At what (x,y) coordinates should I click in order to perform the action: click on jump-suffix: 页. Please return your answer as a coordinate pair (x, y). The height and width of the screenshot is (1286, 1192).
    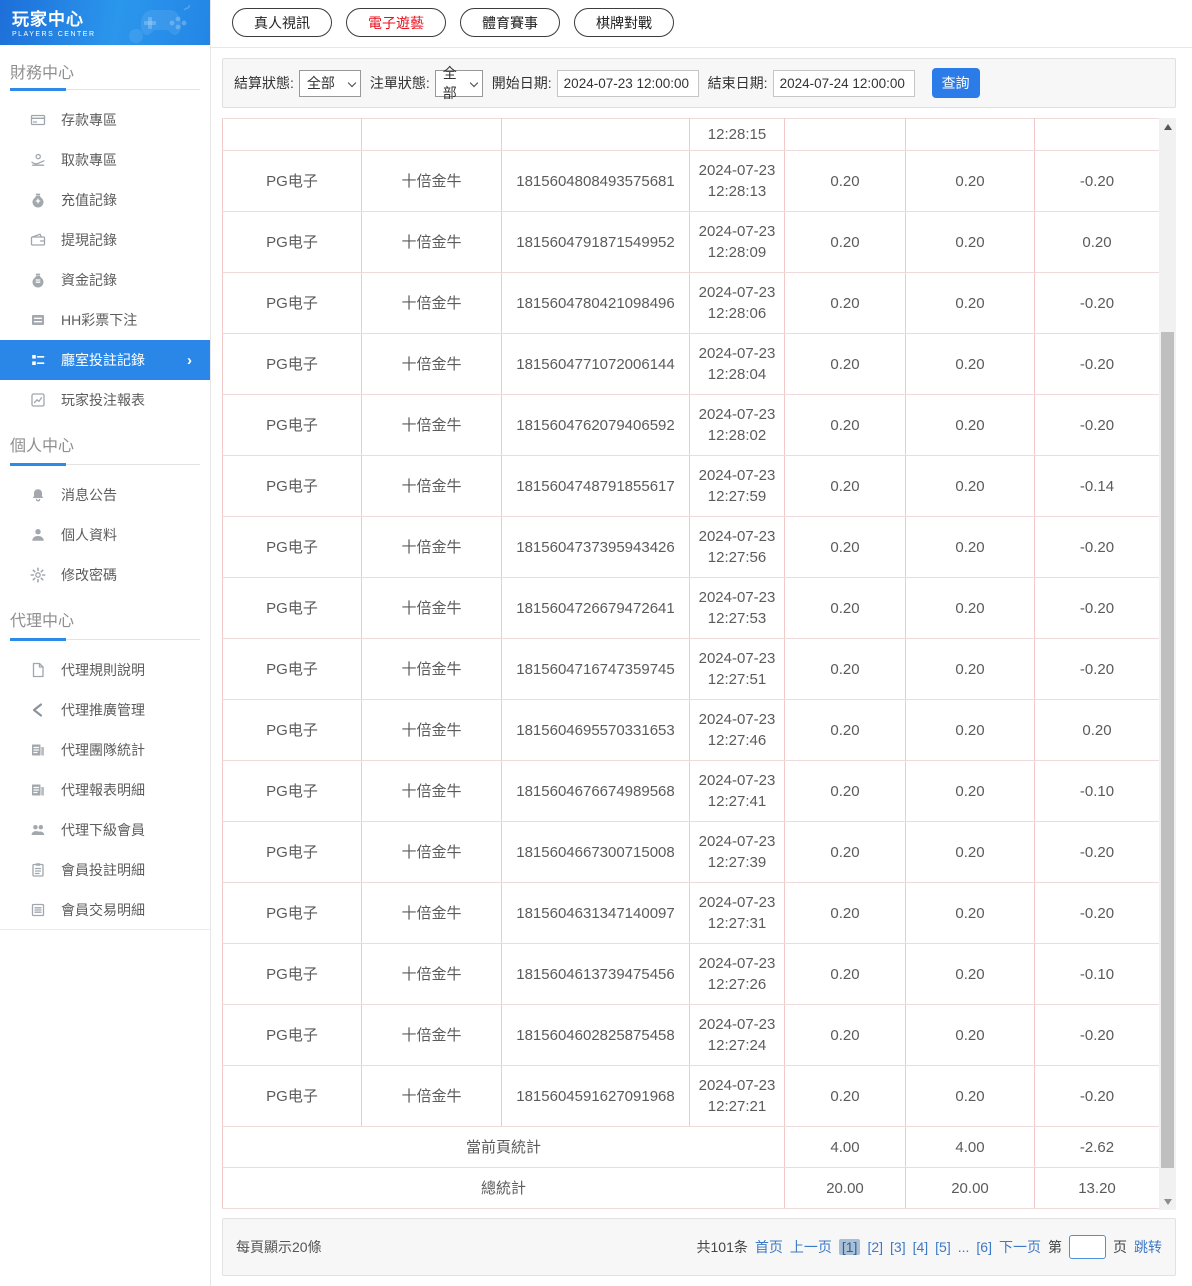
    Looking at the image, I should click on (1120, 1247).